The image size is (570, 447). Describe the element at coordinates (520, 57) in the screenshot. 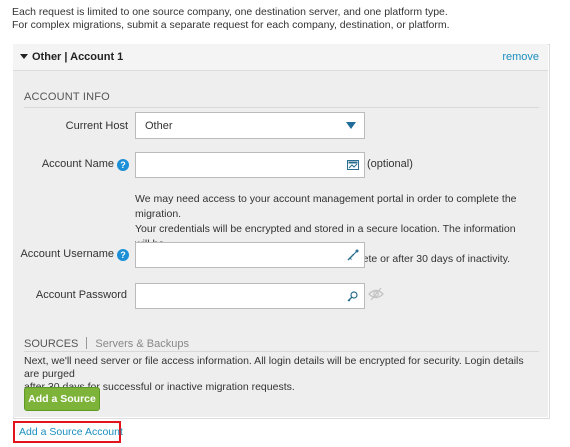

I see `remove-link: remove` at that location.